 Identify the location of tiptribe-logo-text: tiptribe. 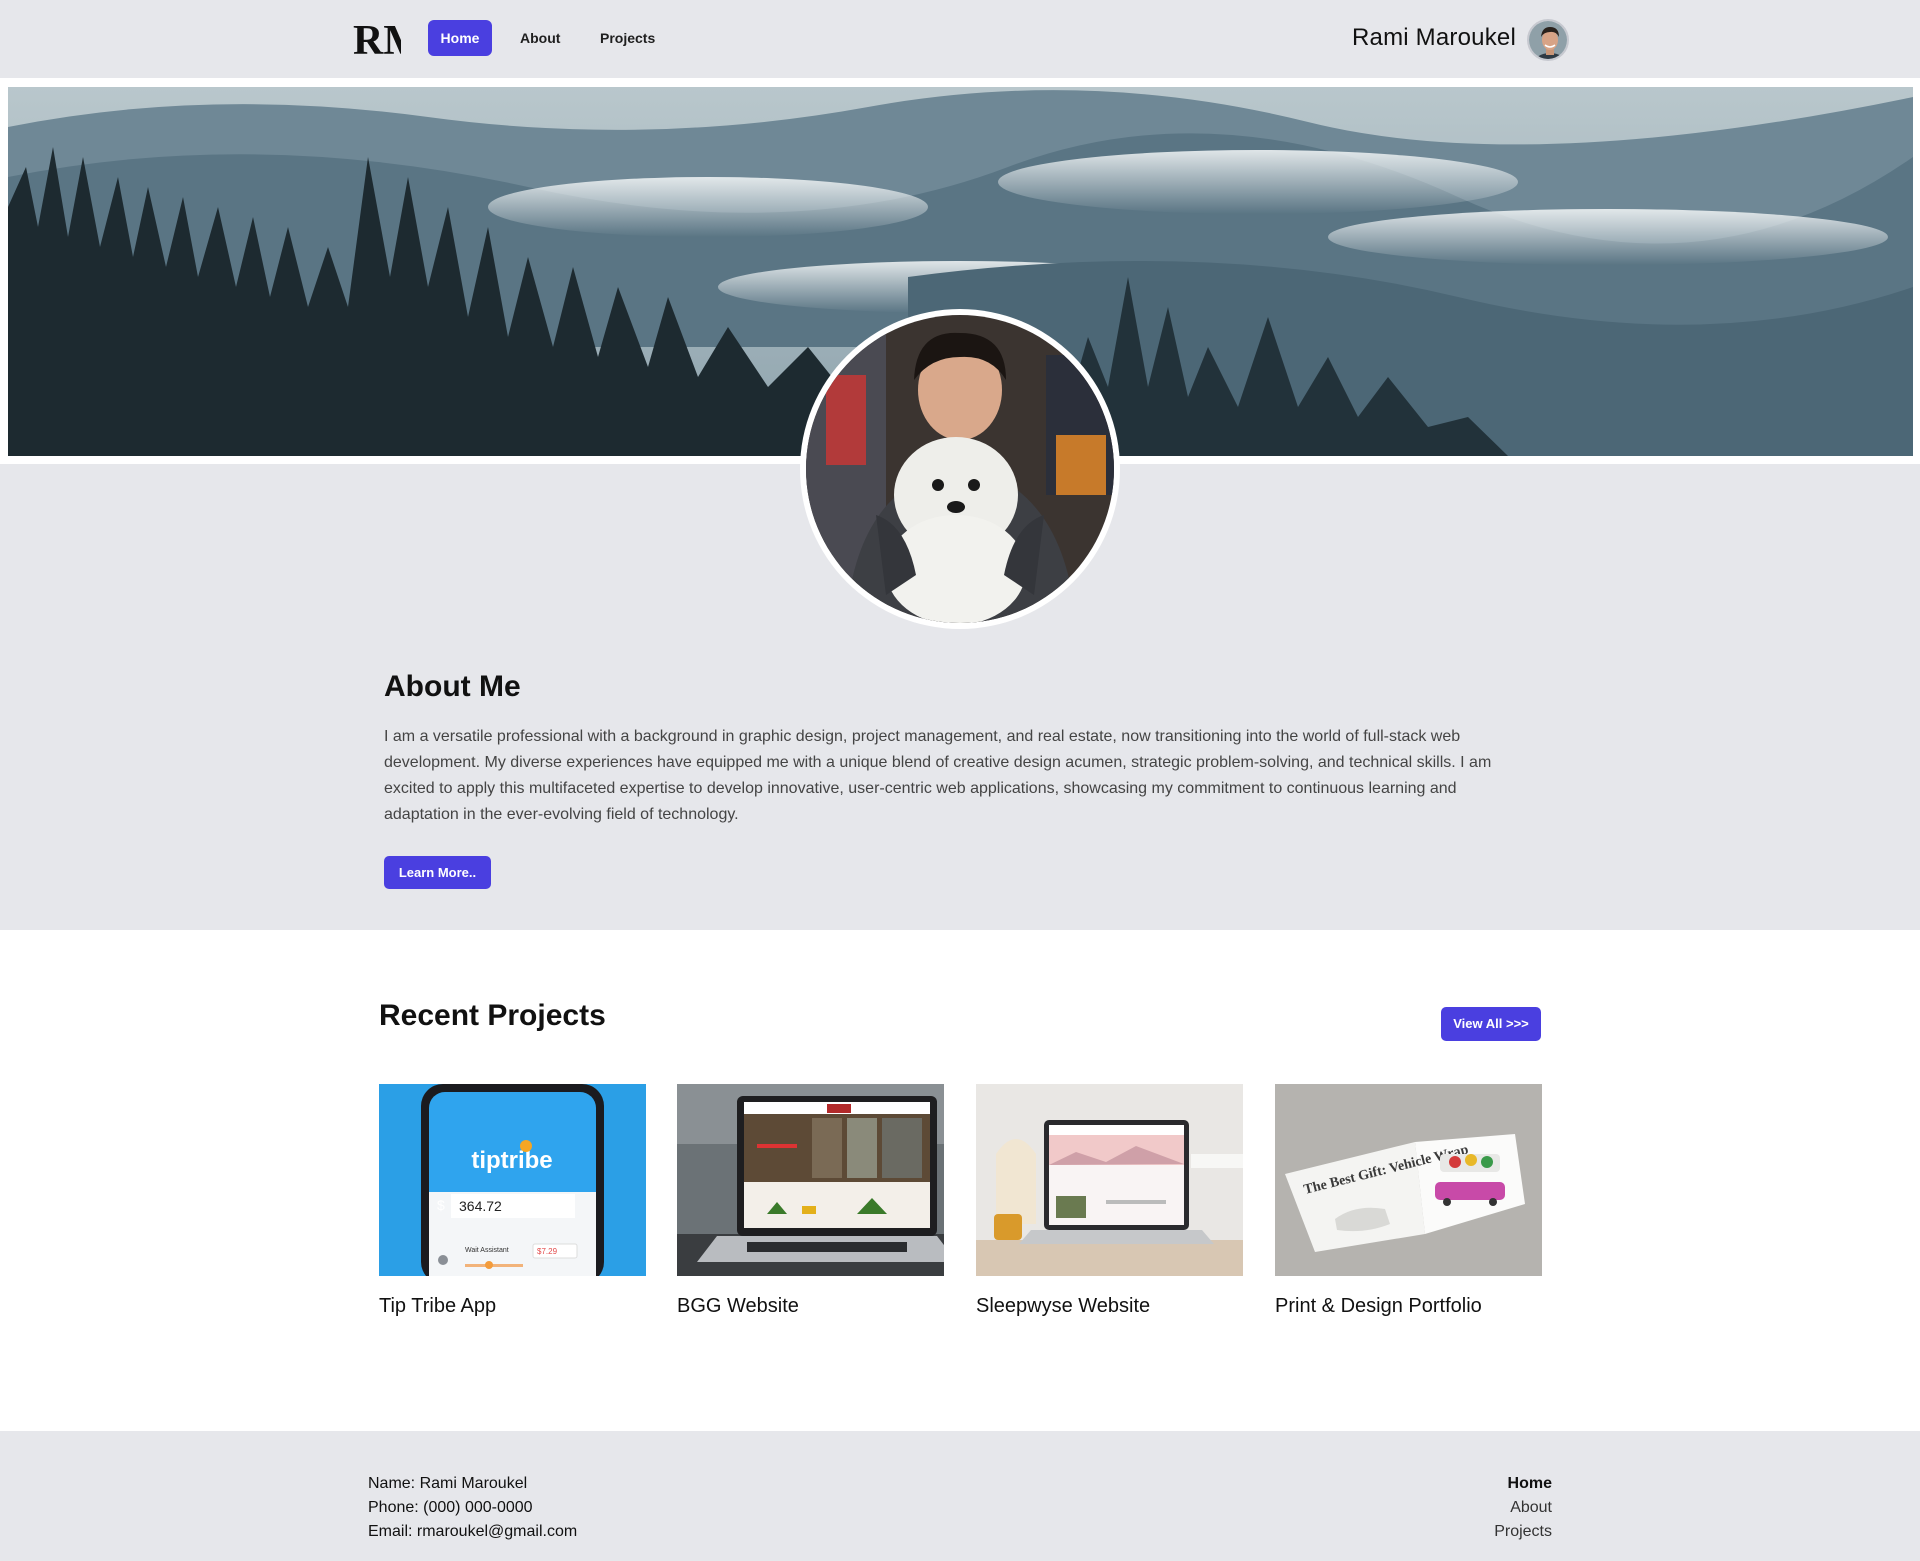
(511, 1160).